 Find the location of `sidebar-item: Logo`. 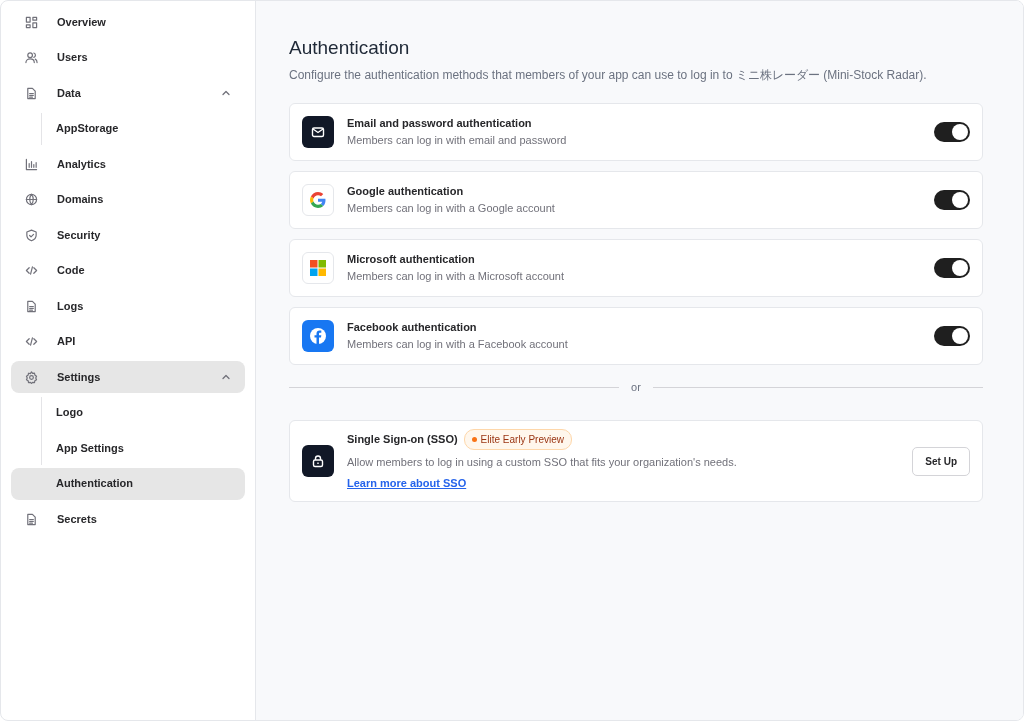

sidebar-item: Logo is located at coordinates (128, 412).